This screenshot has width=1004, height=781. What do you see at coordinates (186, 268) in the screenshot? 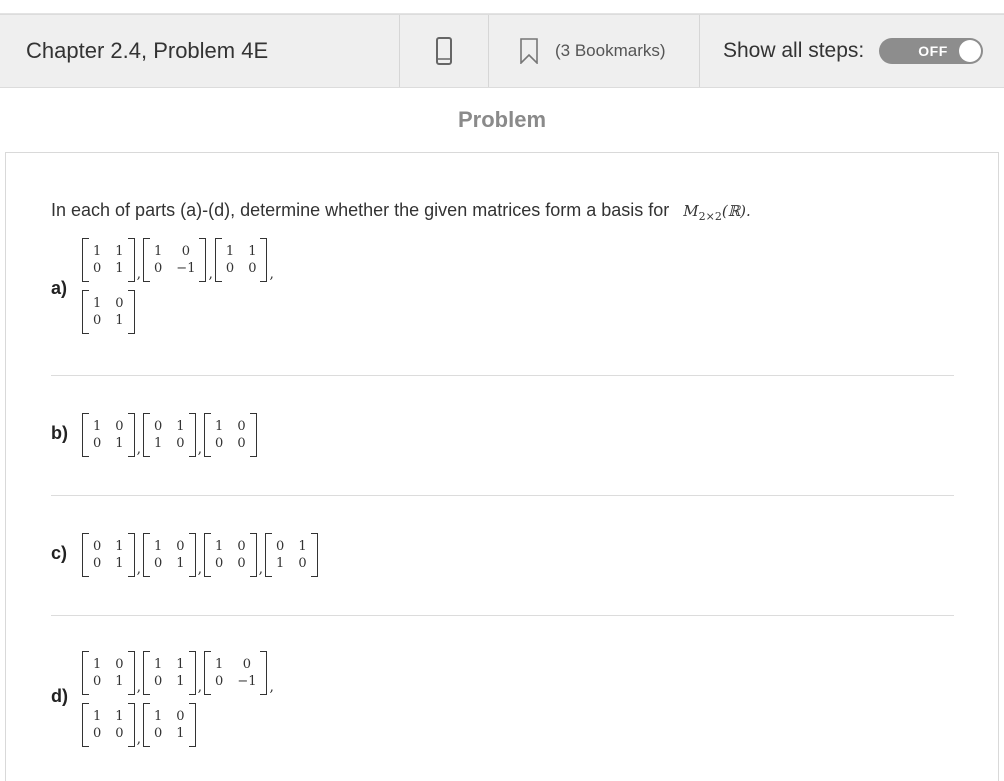
I see `matrix-entry: −1` at bounding box center [186, 268].